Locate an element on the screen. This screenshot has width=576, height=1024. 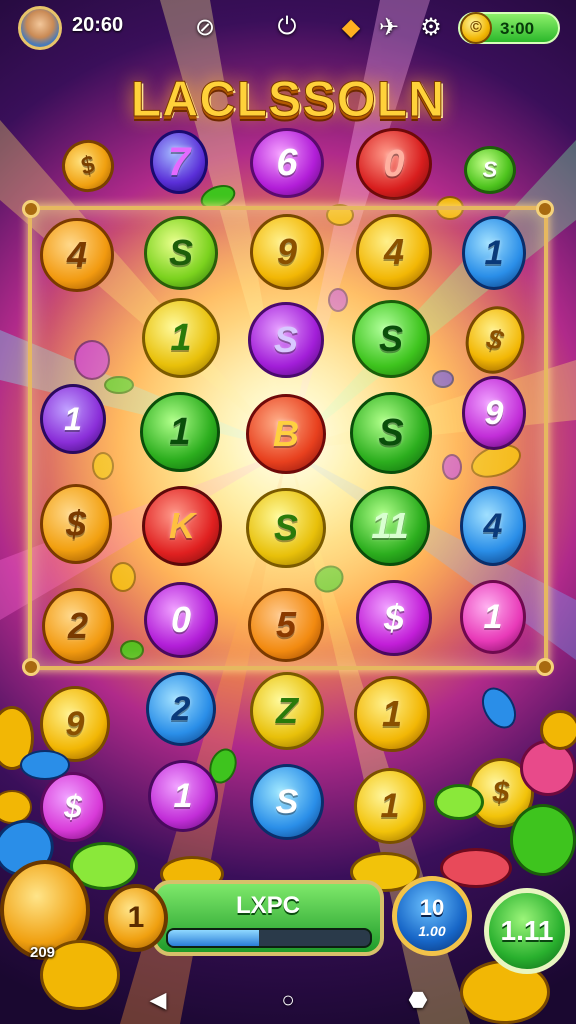
floating-coin: S is located at coordinates (490, 170).